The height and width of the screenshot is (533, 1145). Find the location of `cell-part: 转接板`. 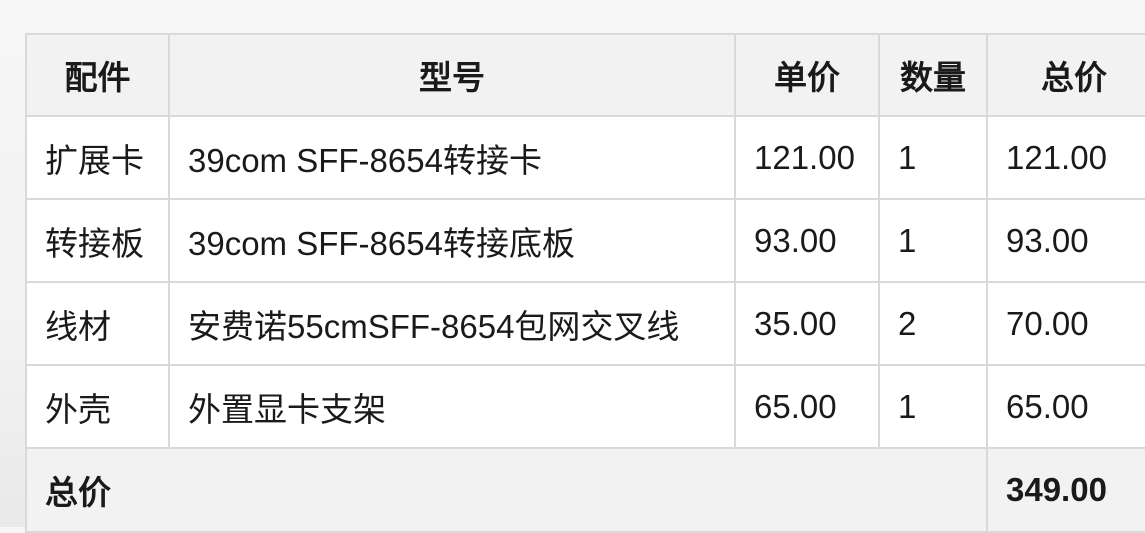

cell-part: 转接板 is located at coordinates (97, 240).